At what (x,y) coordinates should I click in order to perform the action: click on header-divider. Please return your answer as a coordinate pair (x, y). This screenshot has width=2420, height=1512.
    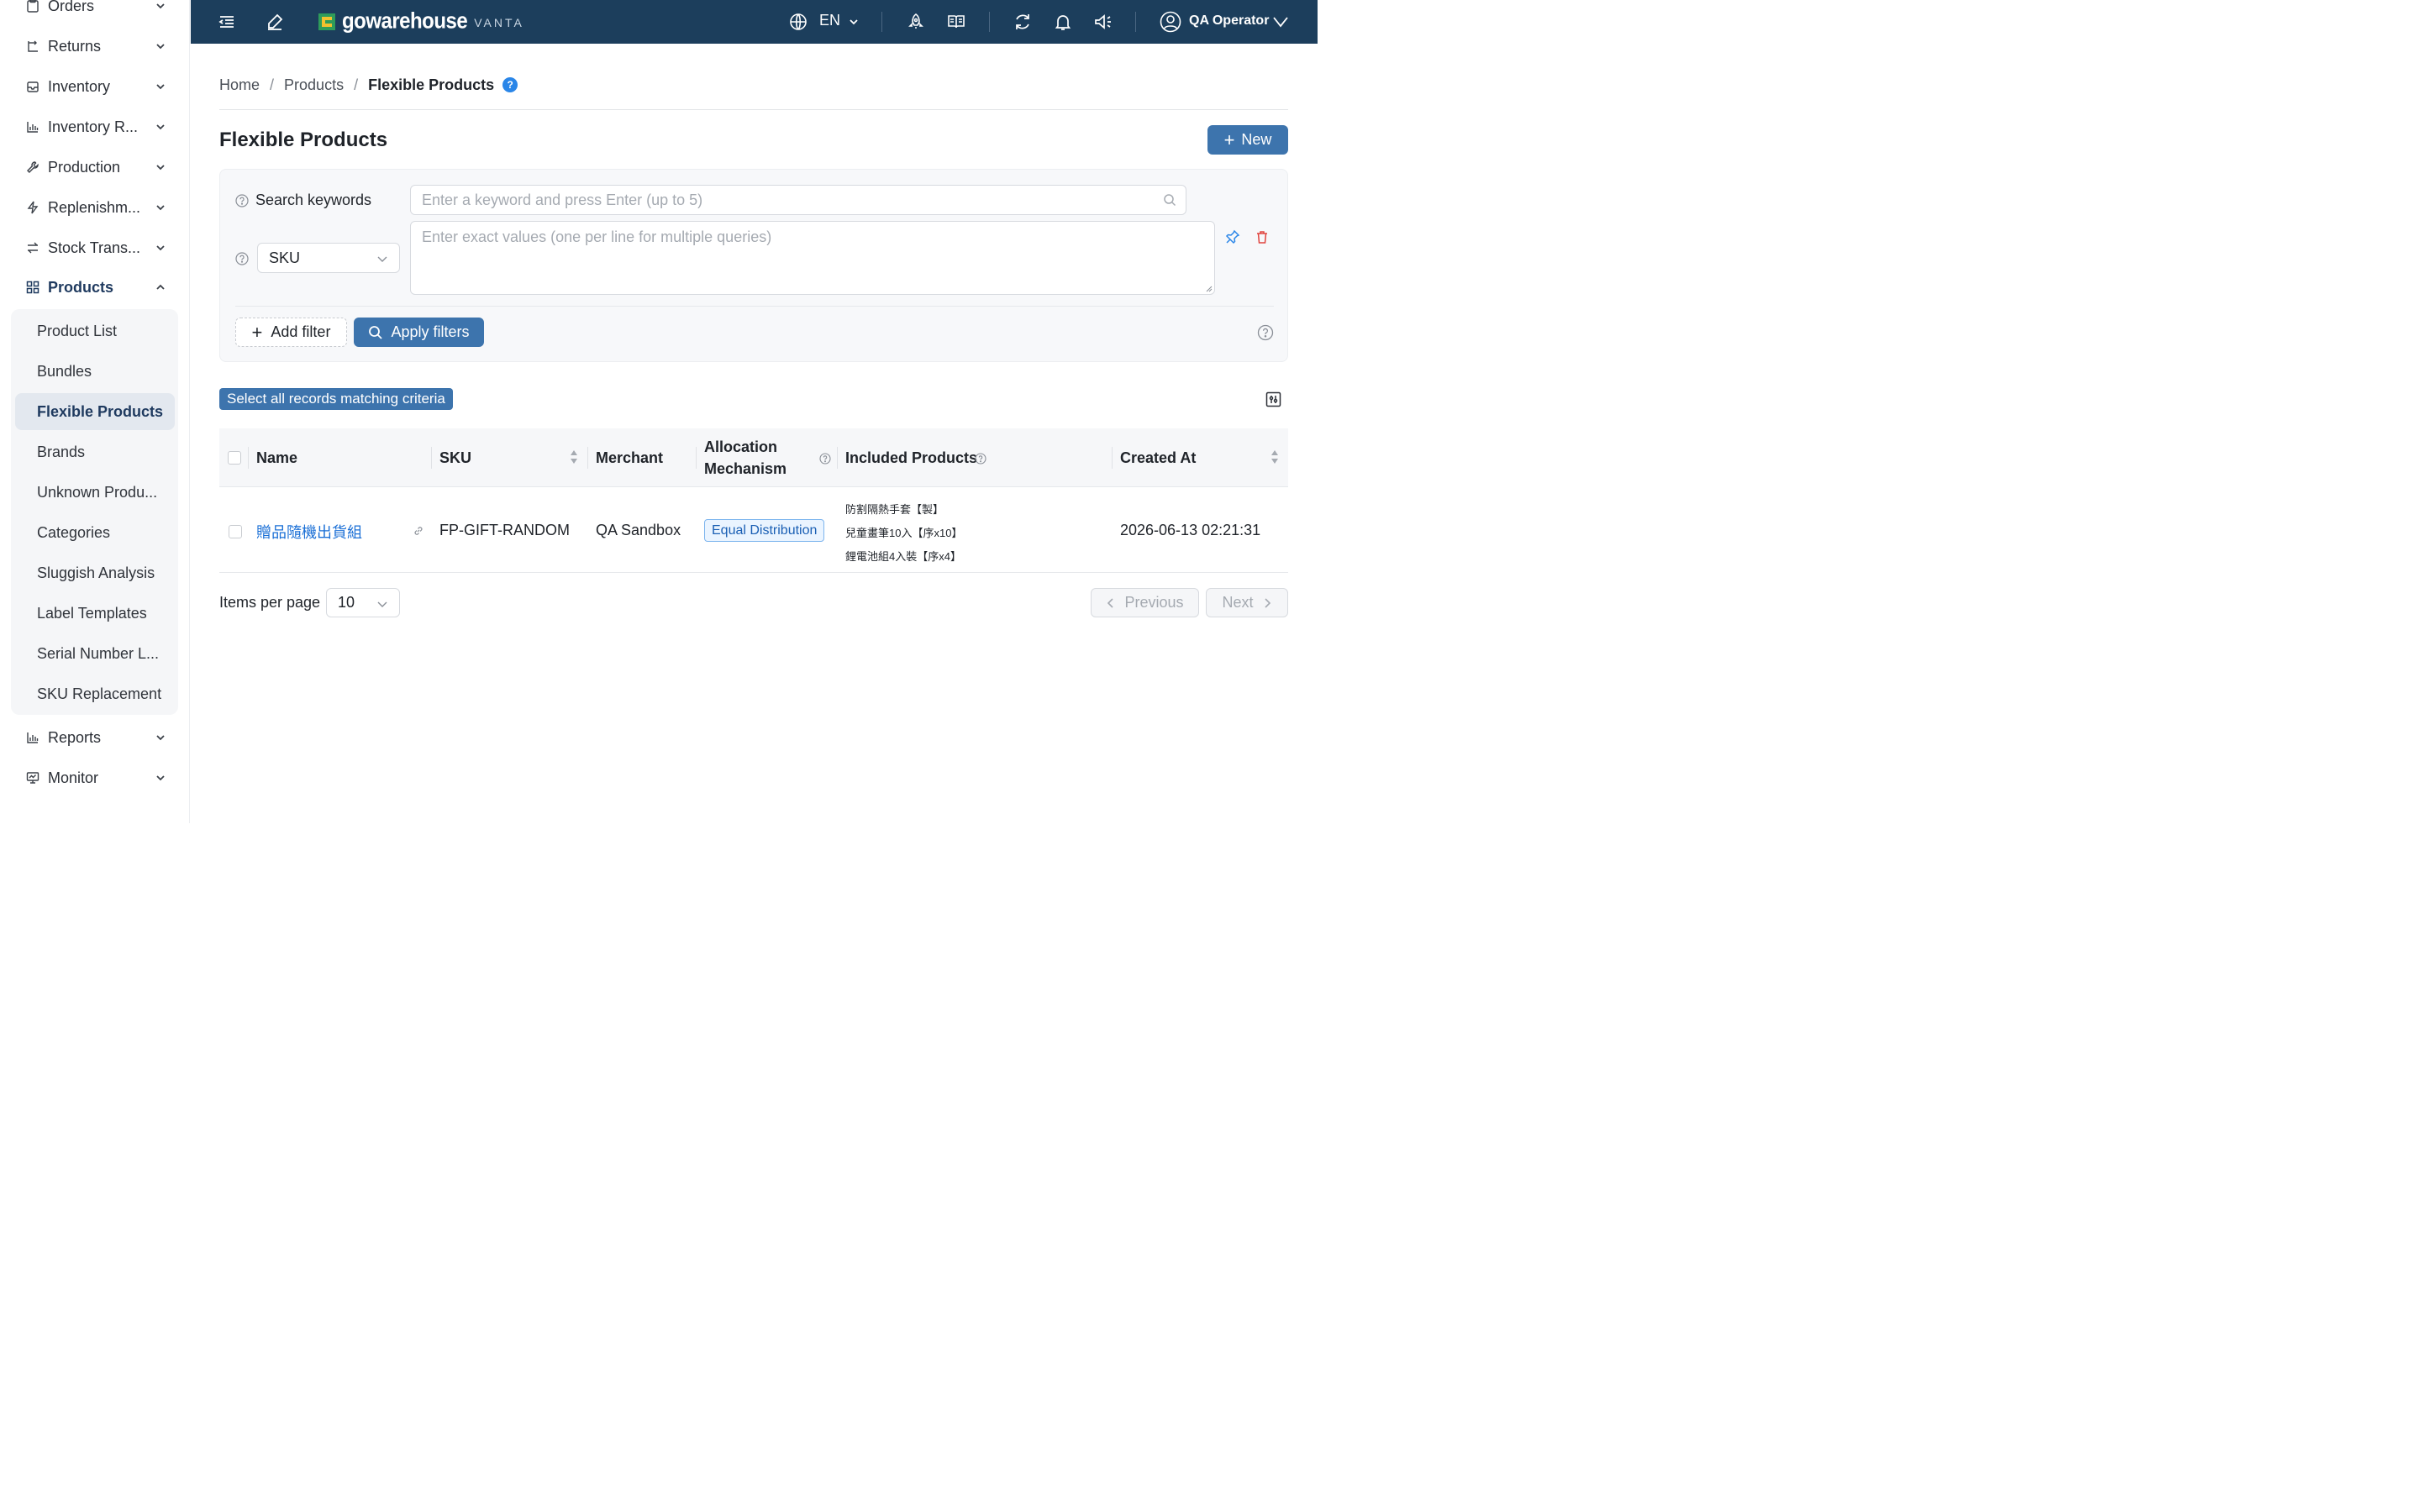
    Looking at the image, I should click on (753, 109).